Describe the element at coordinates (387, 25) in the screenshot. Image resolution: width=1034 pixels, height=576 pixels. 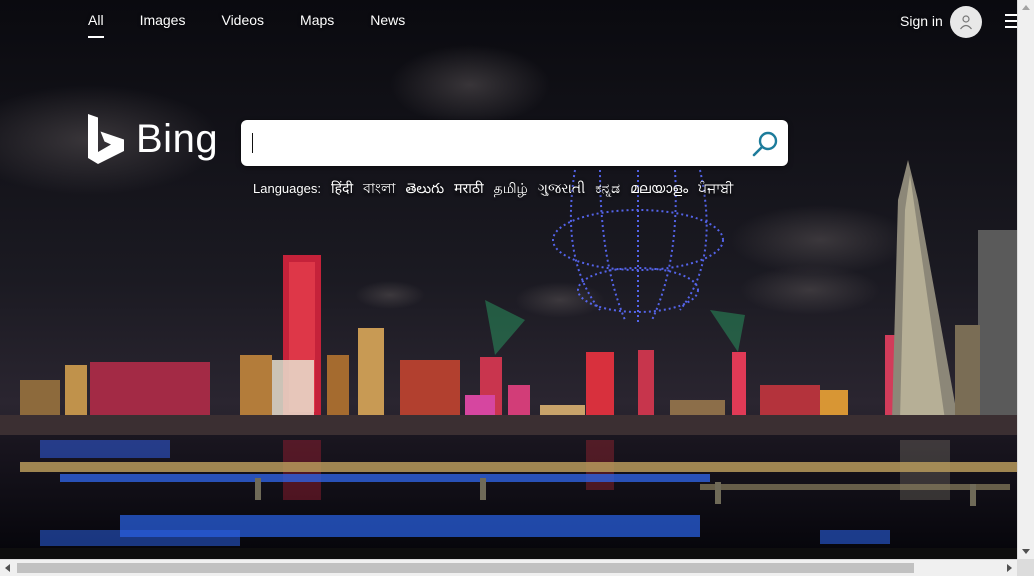
I see `tab-news: News` at that location.